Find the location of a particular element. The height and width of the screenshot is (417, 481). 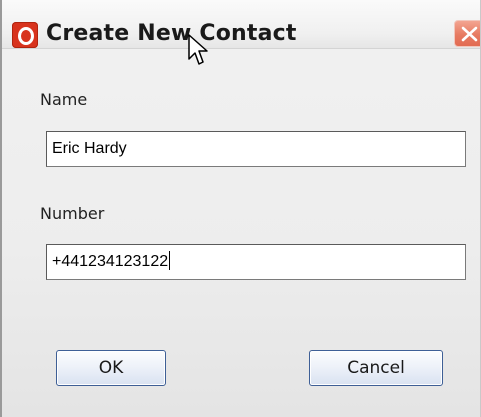

name-field: Eric Hardy is located at coordinates (256, 149).